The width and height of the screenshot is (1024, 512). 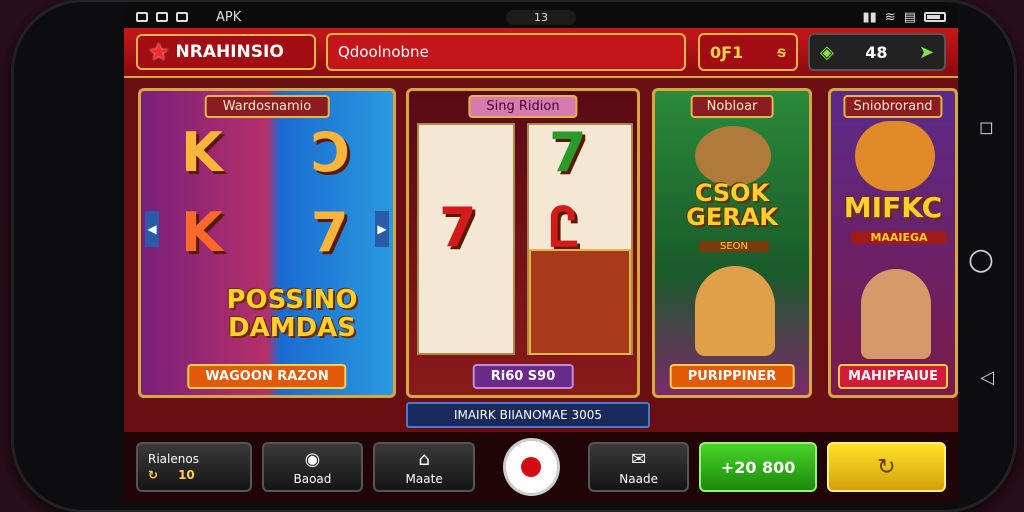 What do you see at coordinates (895, 156) in the screenshot?
I see `tiger-image` at bounding box center [895, 156].